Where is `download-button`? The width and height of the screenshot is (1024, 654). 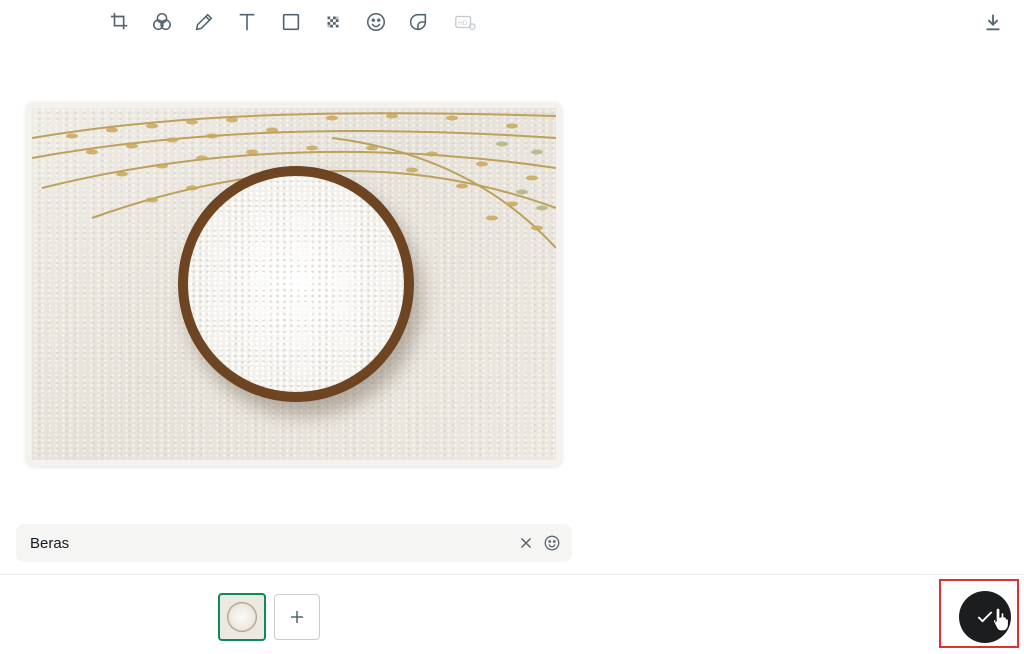
download-button is located at coordinates (993, 22).